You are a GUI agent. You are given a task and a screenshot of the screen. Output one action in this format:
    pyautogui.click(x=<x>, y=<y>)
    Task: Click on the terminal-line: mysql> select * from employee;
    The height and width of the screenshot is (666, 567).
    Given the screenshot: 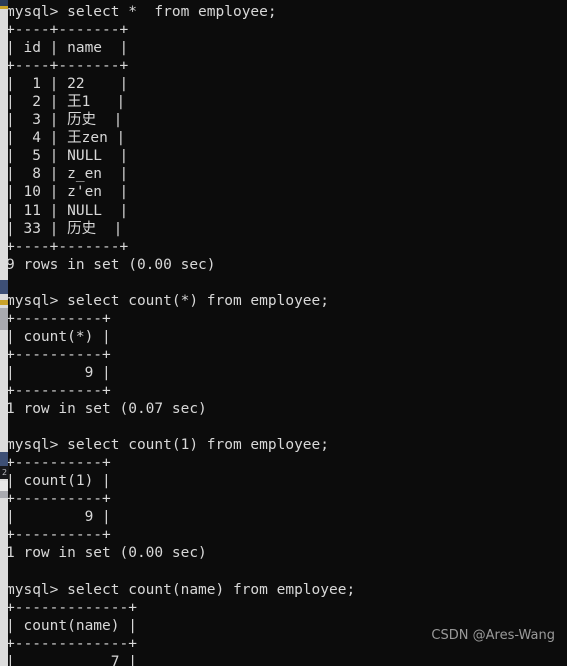 What is the action you would take?
    pyautogui.click(x=141, y=12)
    